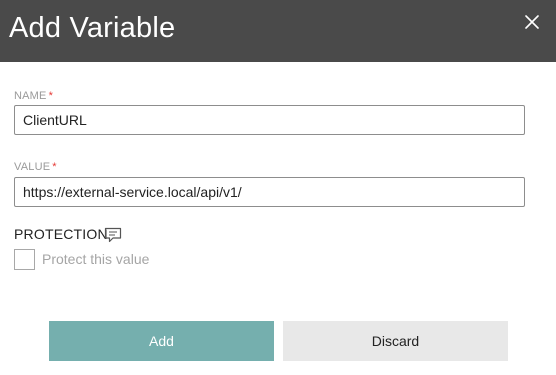 Image resolution: width=556 pixels, height=375 pixels. I want to click on protect-value-checkbox, so click(24, 259).